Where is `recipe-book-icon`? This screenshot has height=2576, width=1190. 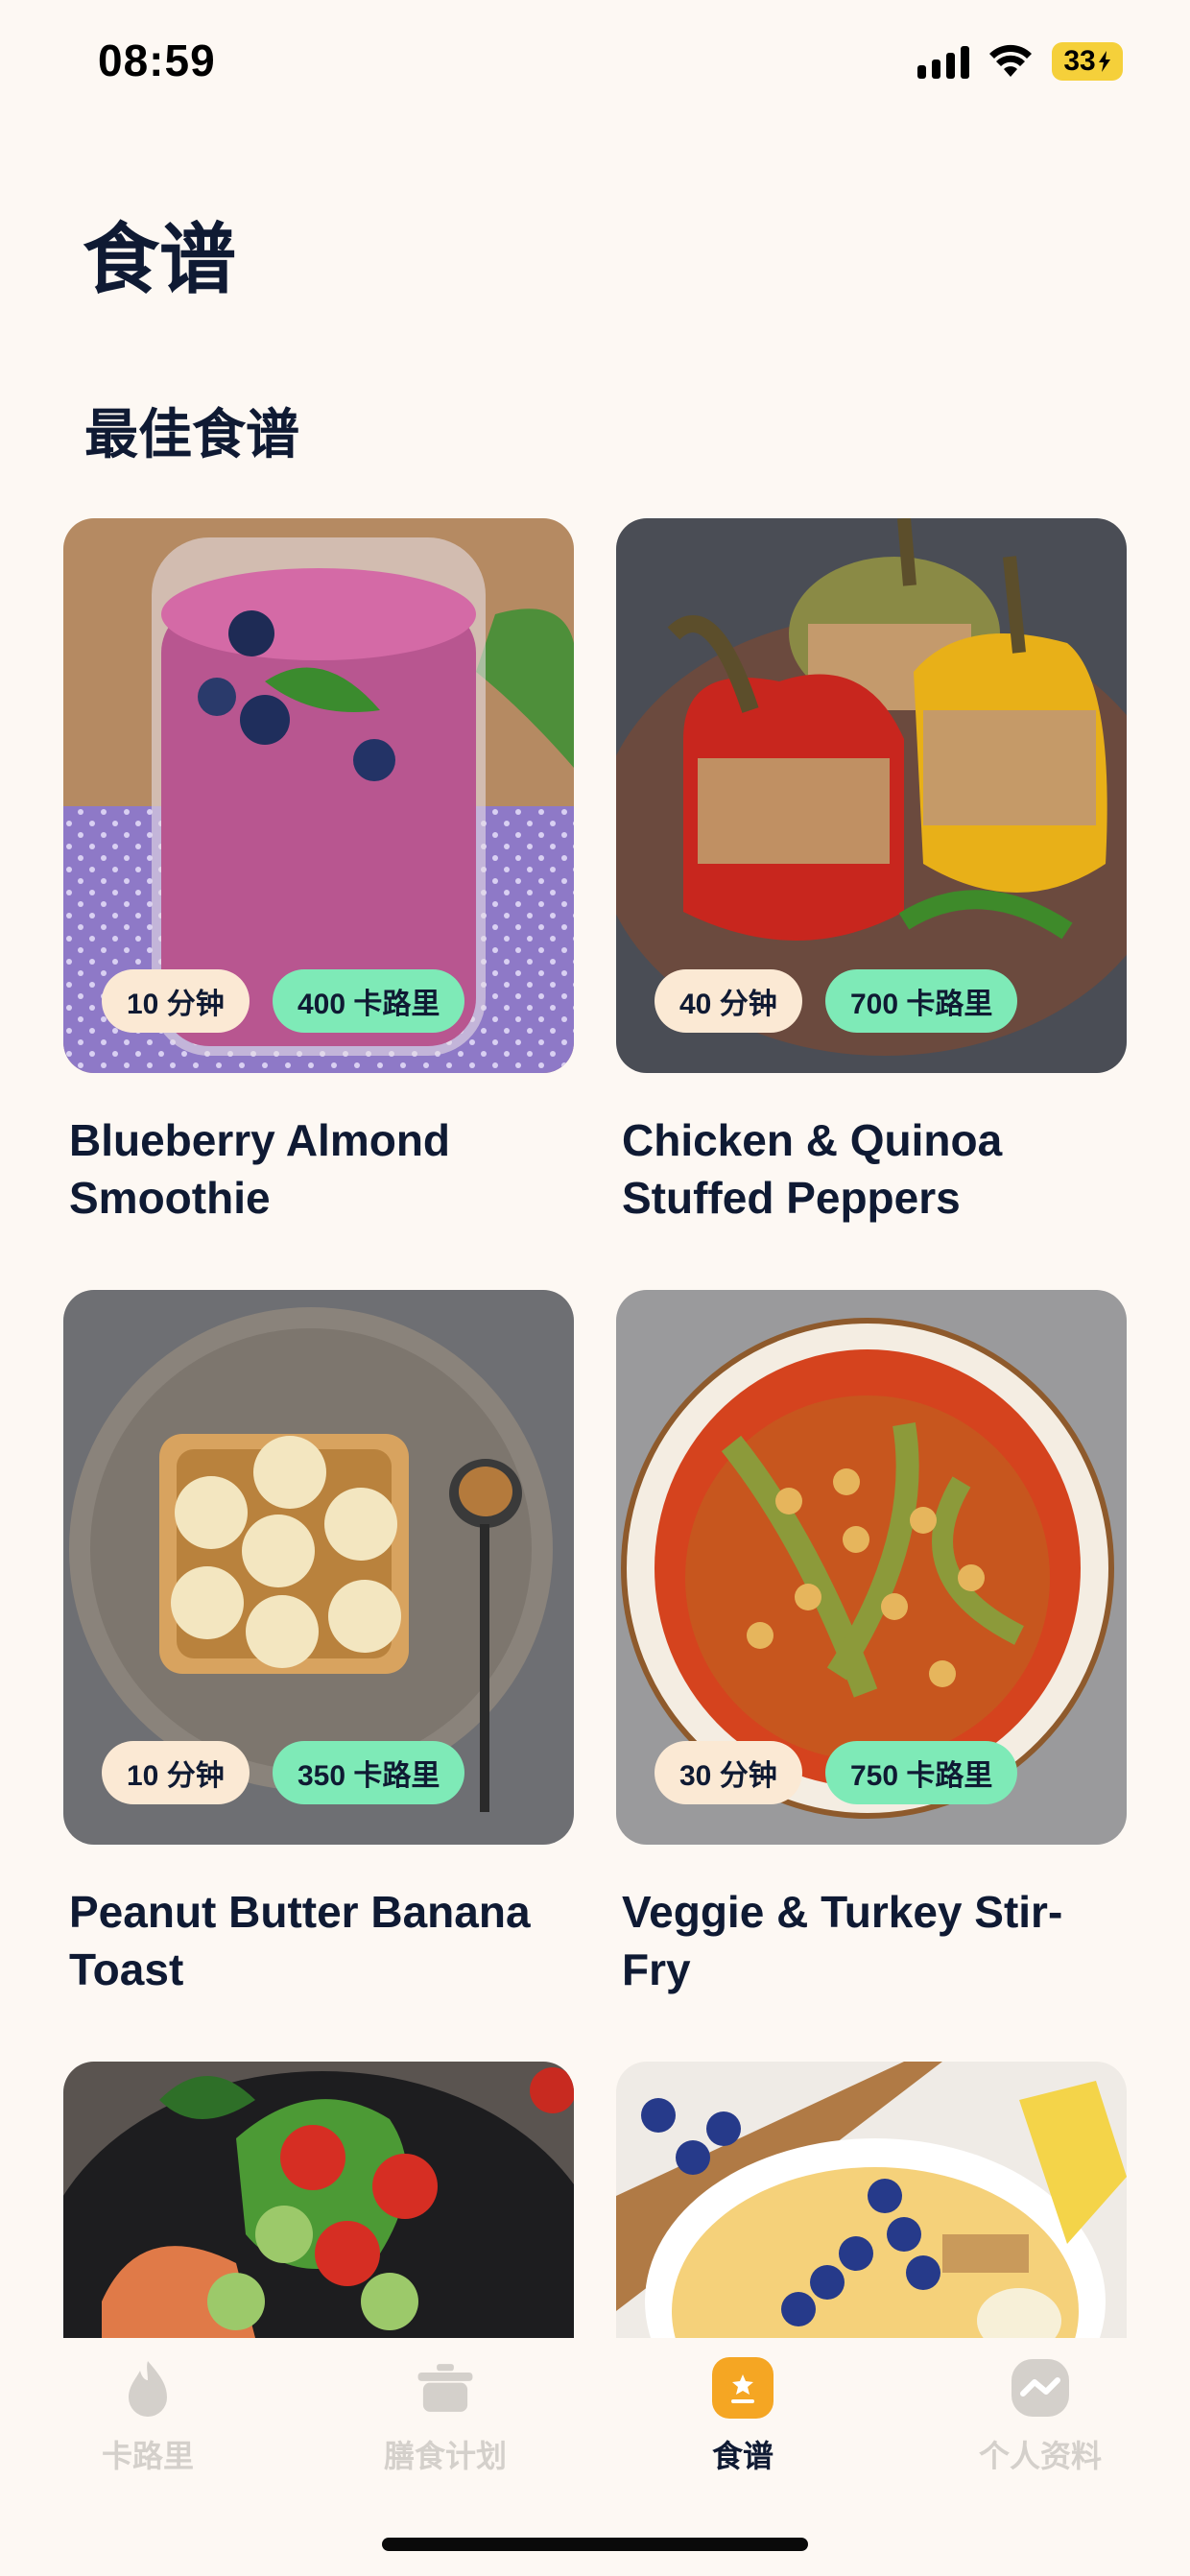 recipe-book-icon is located at coordinates (743, 2388).